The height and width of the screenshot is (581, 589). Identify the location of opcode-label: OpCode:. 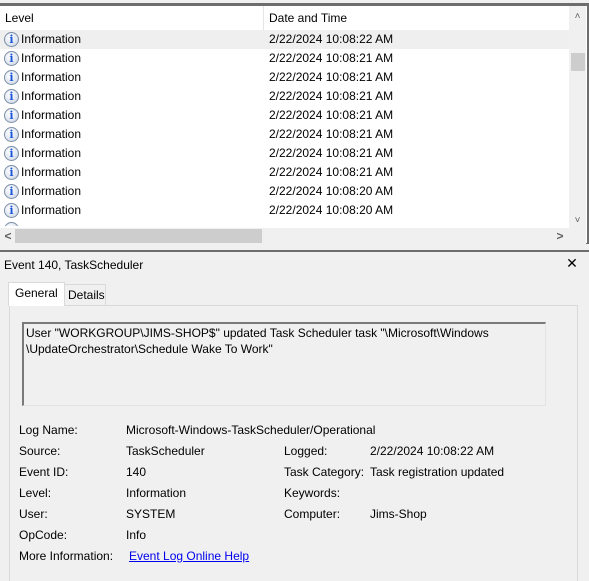
(43, 535).